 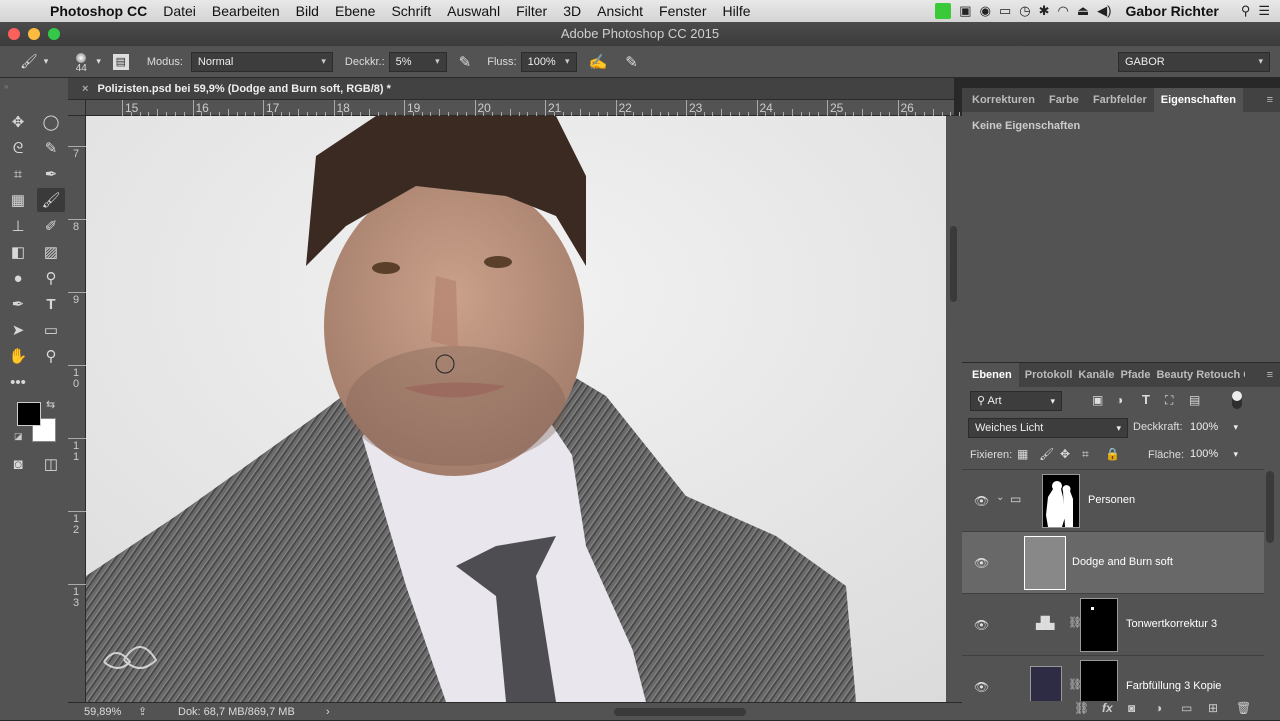 What do you see at coordinates (1000, 497) in the screenshot?
I see `chevron-down-icon: ⌄` at bounding box center [1000, 497].